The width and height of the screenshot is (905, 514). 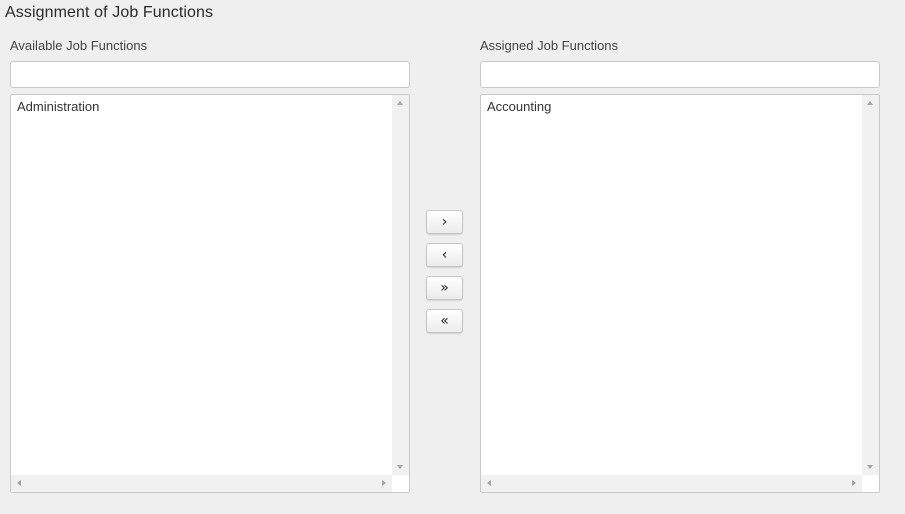 What do you see at coordinates (671, 105) in the screenshot?
I see `list-item: Accounting` at bounding box center [671, 105].